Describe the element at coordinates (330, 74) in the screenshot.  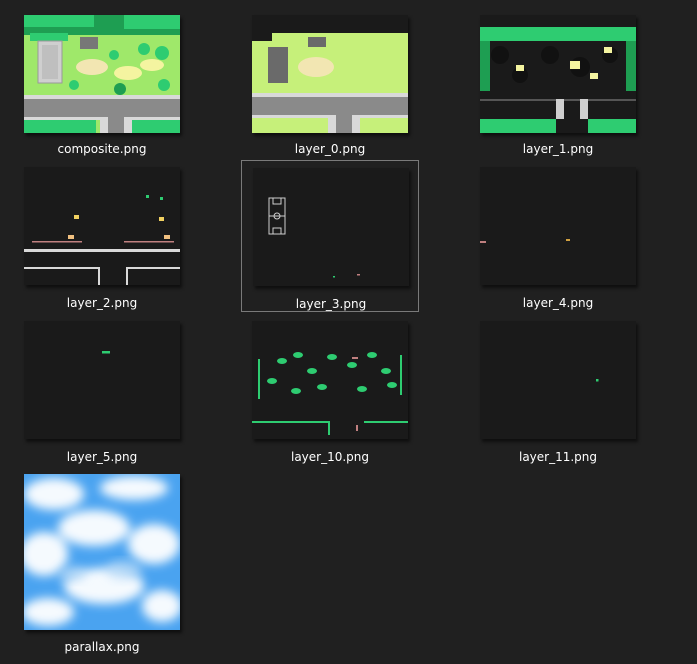
I see `layer-0-thumbnail` at that location.